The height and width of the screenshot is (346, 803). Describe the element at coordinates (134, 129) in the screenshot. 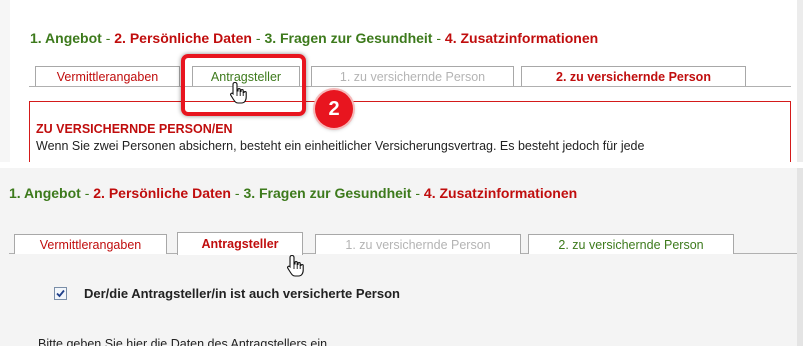

I see `info-title: ZU VERSICHERNDE PERSON/EN` at that location.